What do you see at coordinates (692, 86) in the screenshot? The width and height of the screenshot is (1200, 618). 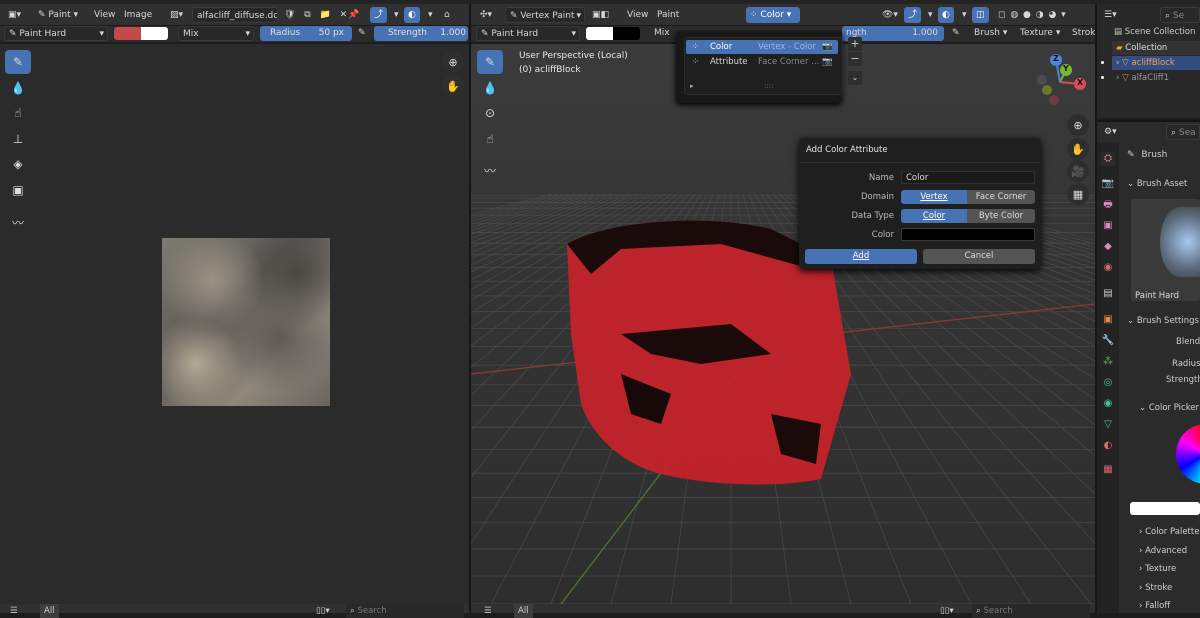 I see `popup-expand-arrow: ▸` at bounding box center [692, 86].